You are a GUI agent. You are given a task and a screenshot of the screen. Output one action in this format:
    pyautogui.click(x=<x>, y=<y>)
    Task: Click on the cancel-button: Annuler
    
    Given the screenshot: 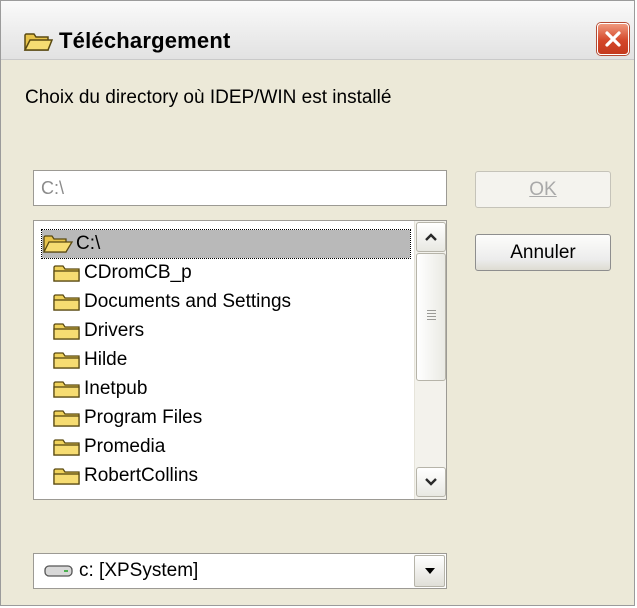 What is the action you would take?
    pyautogui.click(x=543, y=252)
    